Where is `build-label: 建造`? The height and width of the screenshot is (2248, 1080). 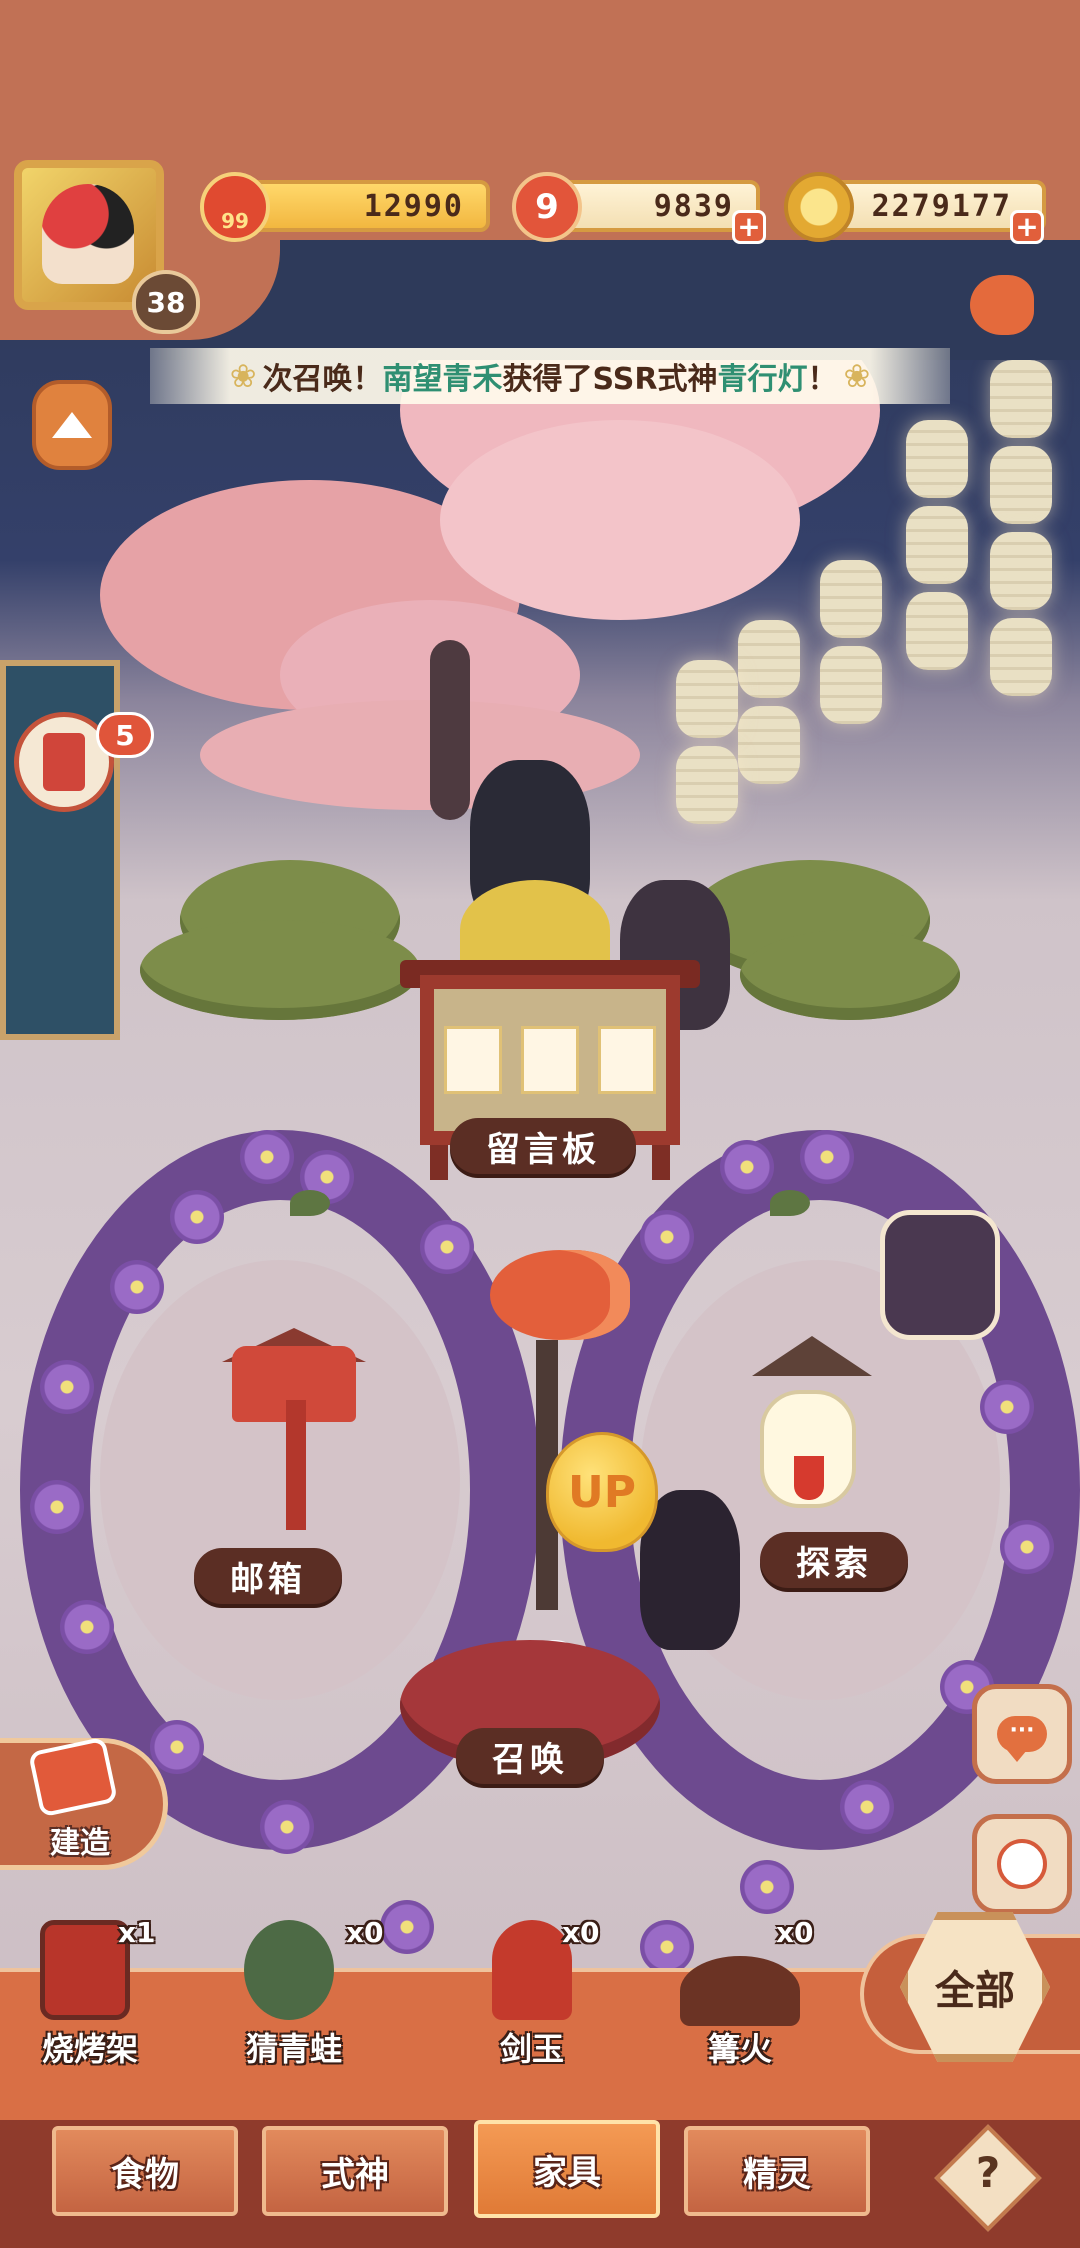 build-label: 建造 is located at coordinates (80, 1840).